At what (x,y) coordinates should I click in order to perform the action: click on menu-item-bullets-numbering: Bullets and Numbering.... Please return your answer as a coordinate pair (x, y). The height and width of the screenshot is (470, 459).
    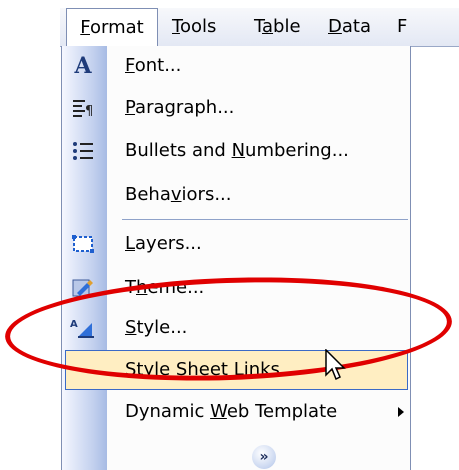
    Looking at the image, I should click on (236, 151).